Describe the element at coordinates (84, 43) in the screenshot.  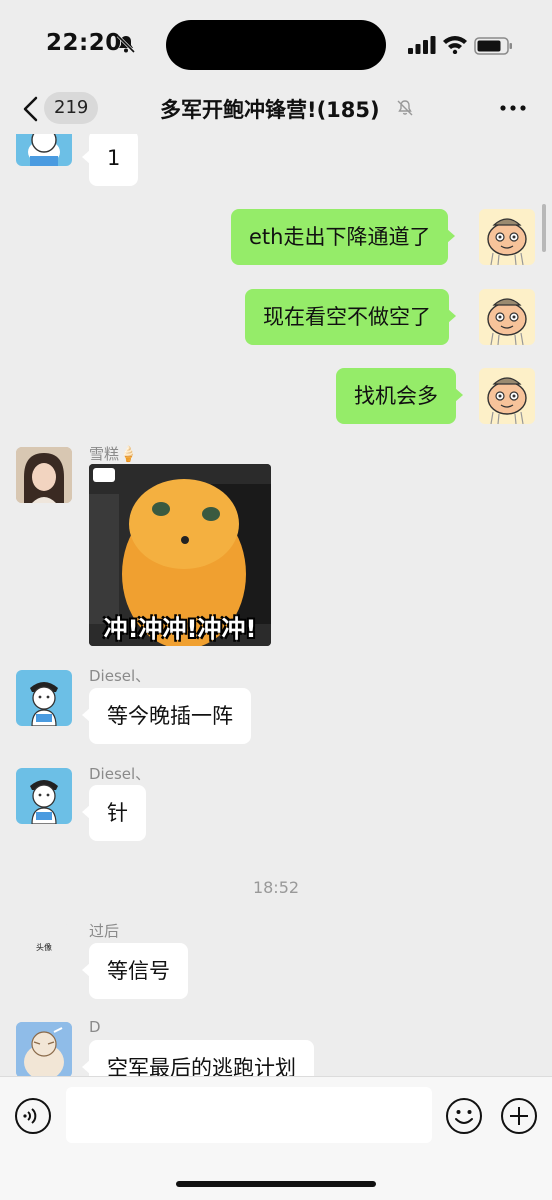
I see `status-time: 22:20` at that location.